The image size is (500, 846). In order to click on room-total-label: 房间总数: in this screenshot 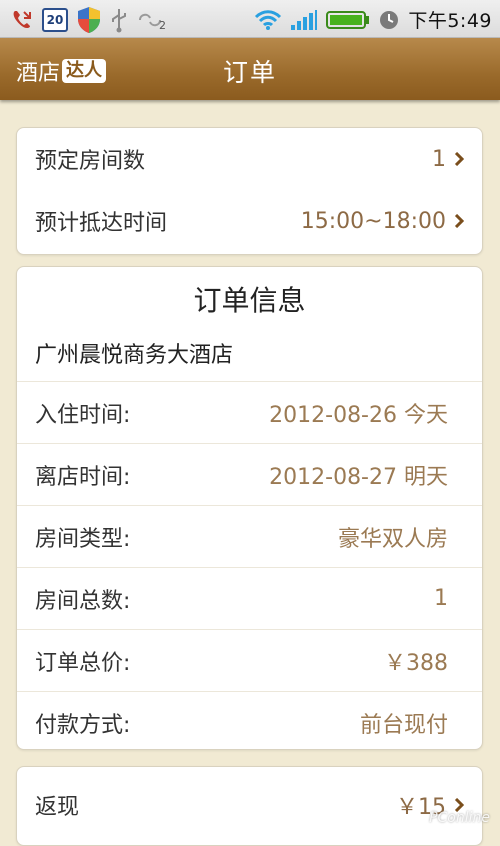, I will do `click(83, 601)`.